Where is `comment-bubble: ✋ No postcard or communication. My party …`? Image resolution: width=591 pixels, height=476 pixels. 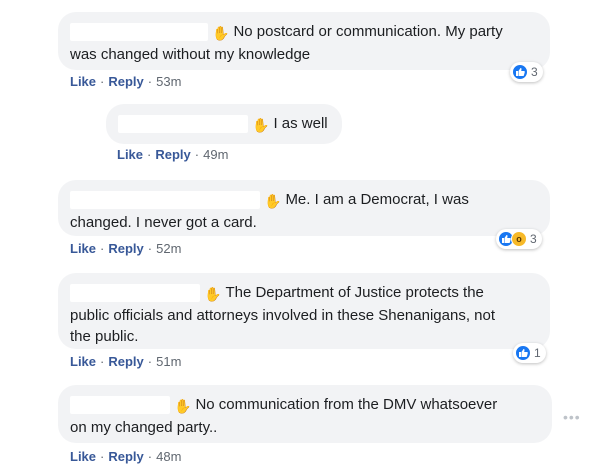 comment-bubble: ✋ No postcard or communication. My party … is located at coordinates (304, 41).